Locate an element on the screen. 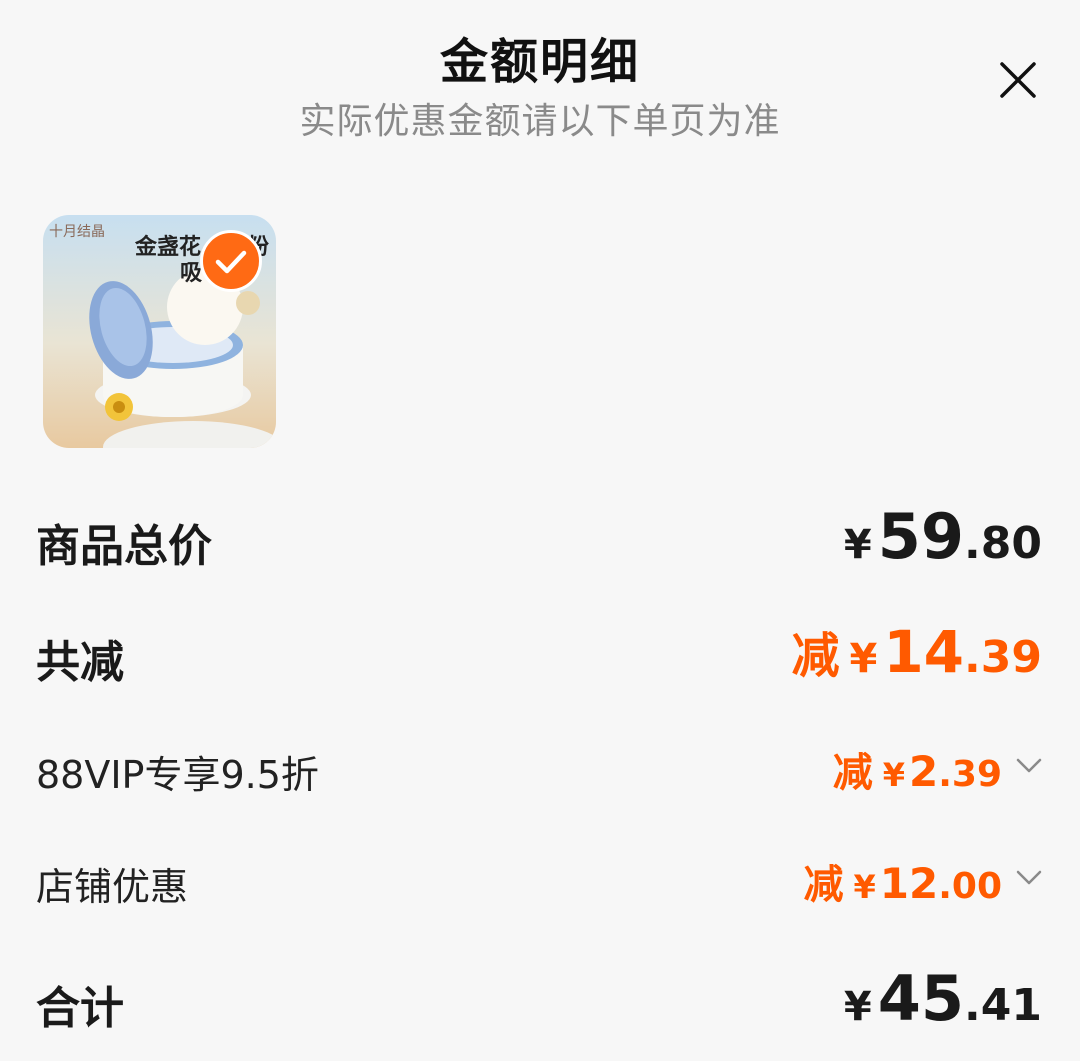 The image size is (1080, 1061). product-brand: 十月结晶 is located at coordinates (77, 232).